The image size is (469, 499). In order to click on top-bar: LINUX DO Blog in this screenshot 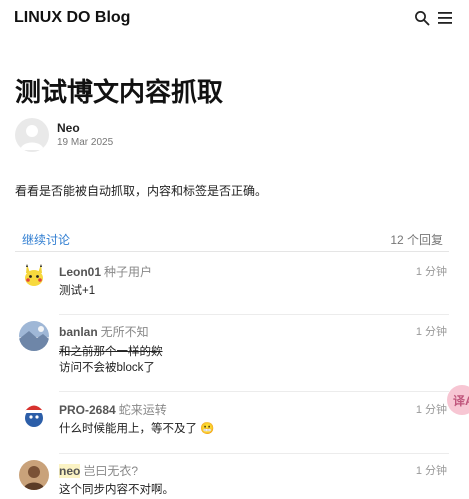, I will do `click(234, 19)`.